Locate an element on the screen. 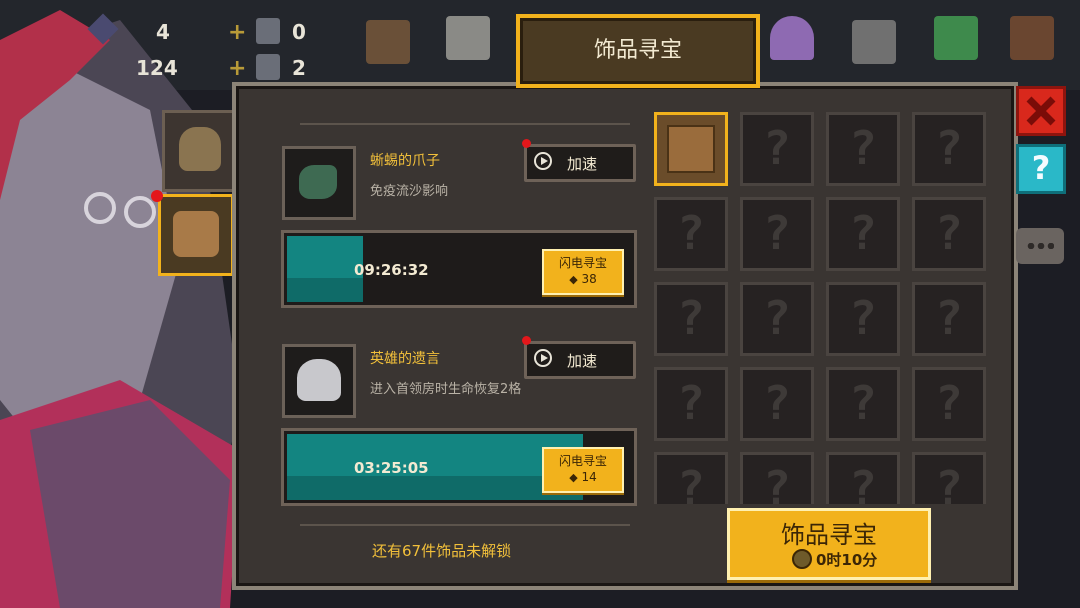 Image resolution: width=1080 pixels, height=608 pixels. pouch-icon is located at coordinates (200, 149).